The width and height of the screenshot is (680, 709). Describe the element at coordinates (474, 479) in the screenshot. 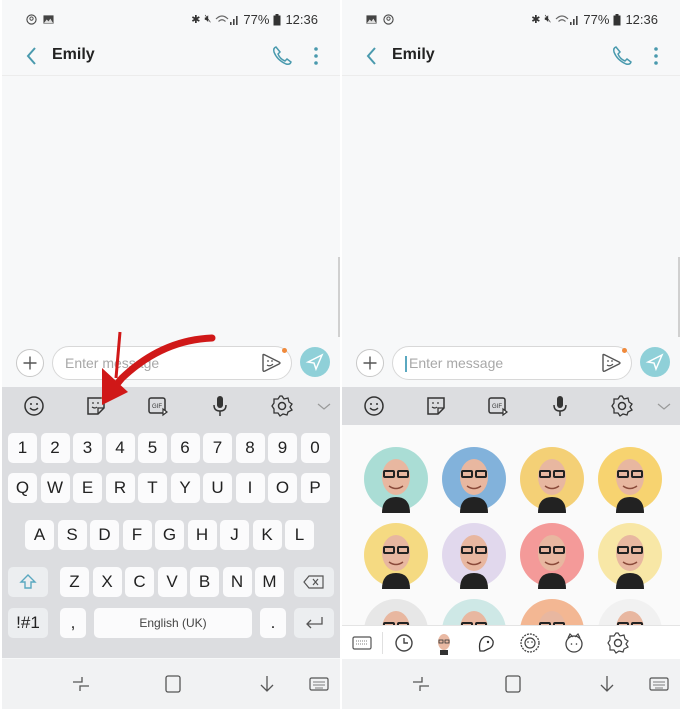

I see `sticker-wave-clouds` at that location.